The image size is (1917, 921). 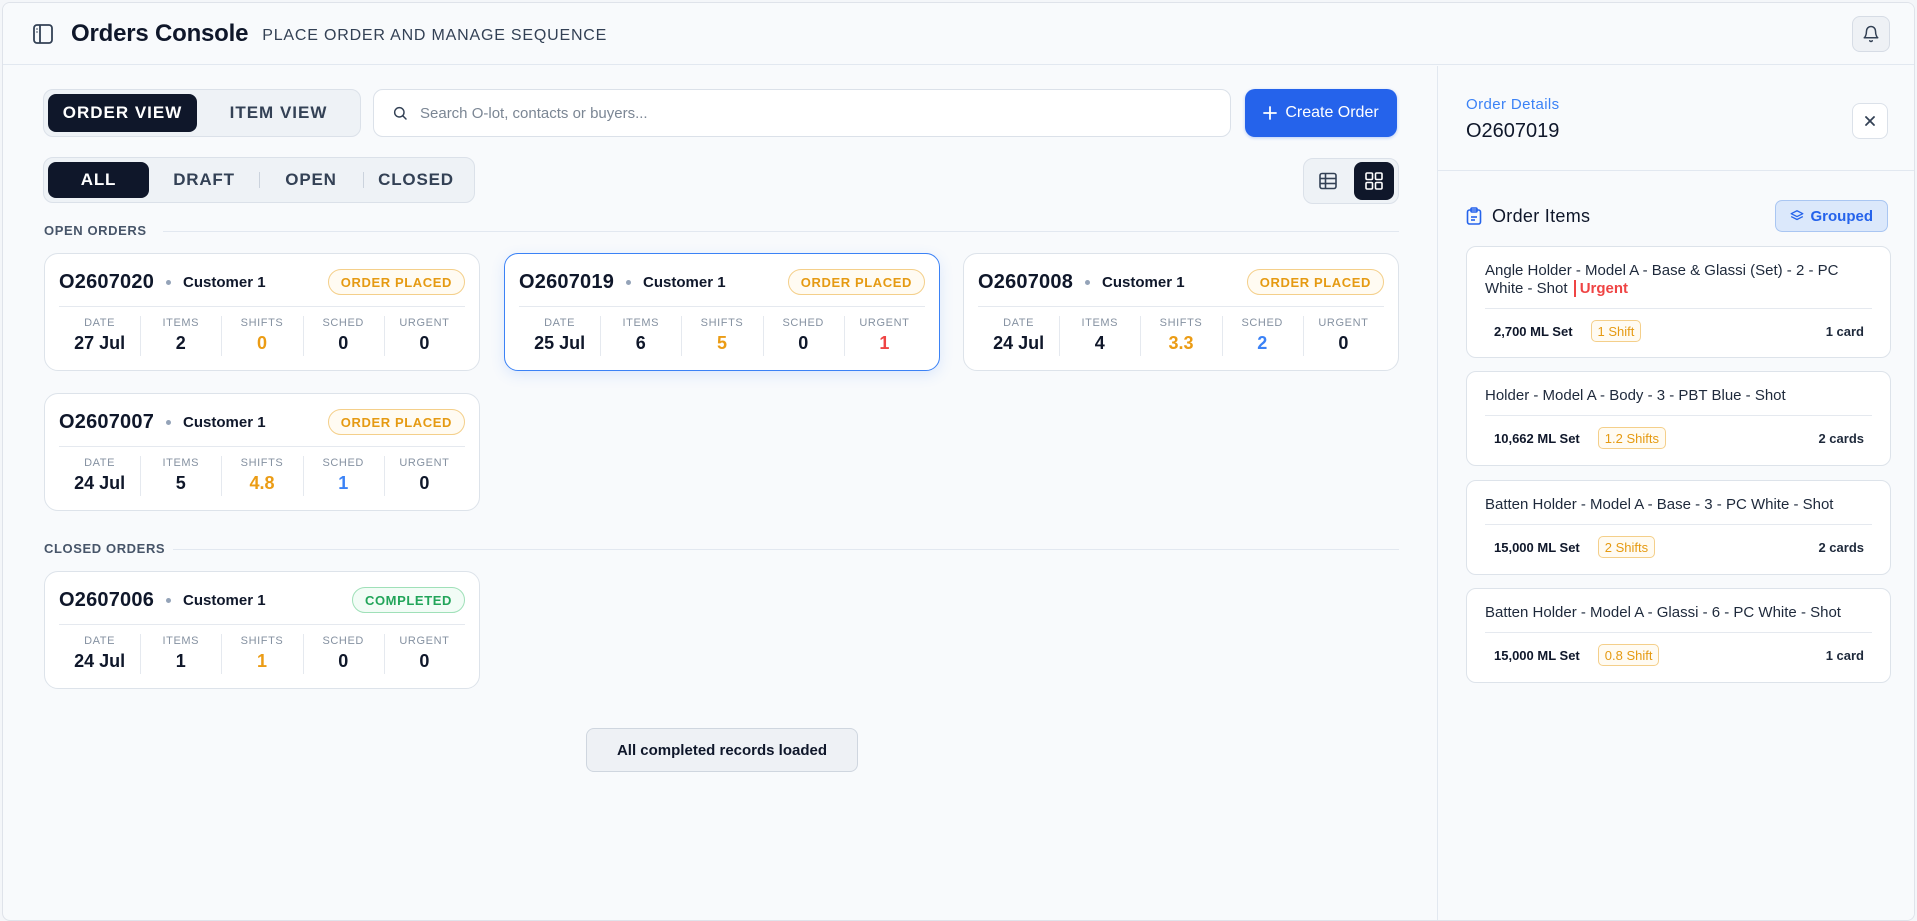 I want to click on stat-items: ITEMS 6, so click(x=640, y=339).